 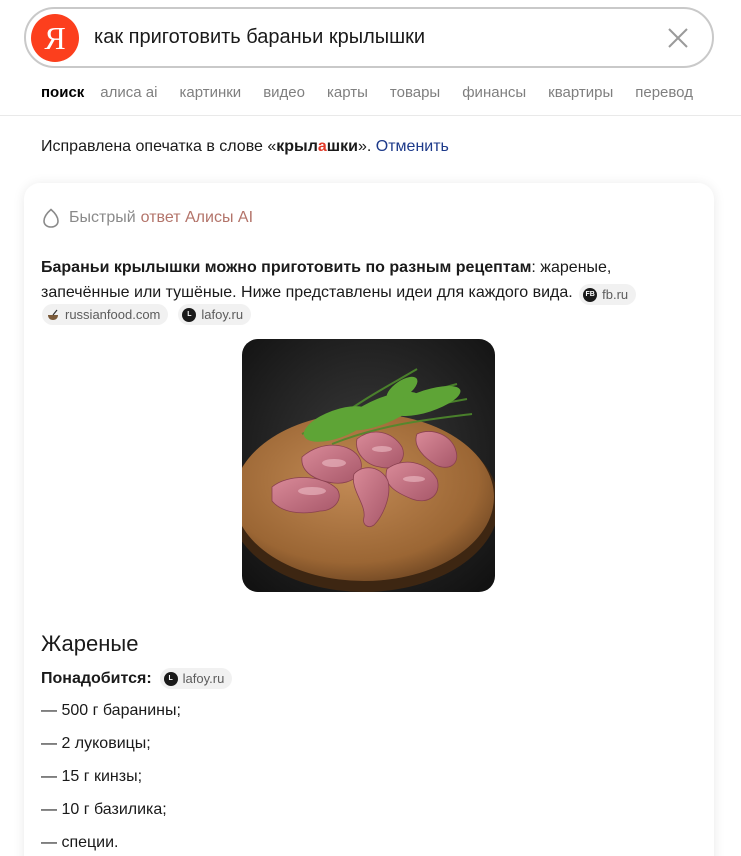 I want to click on source-chip-lafoy-needs: L lafoy.ru, so click(x=196, y=678).